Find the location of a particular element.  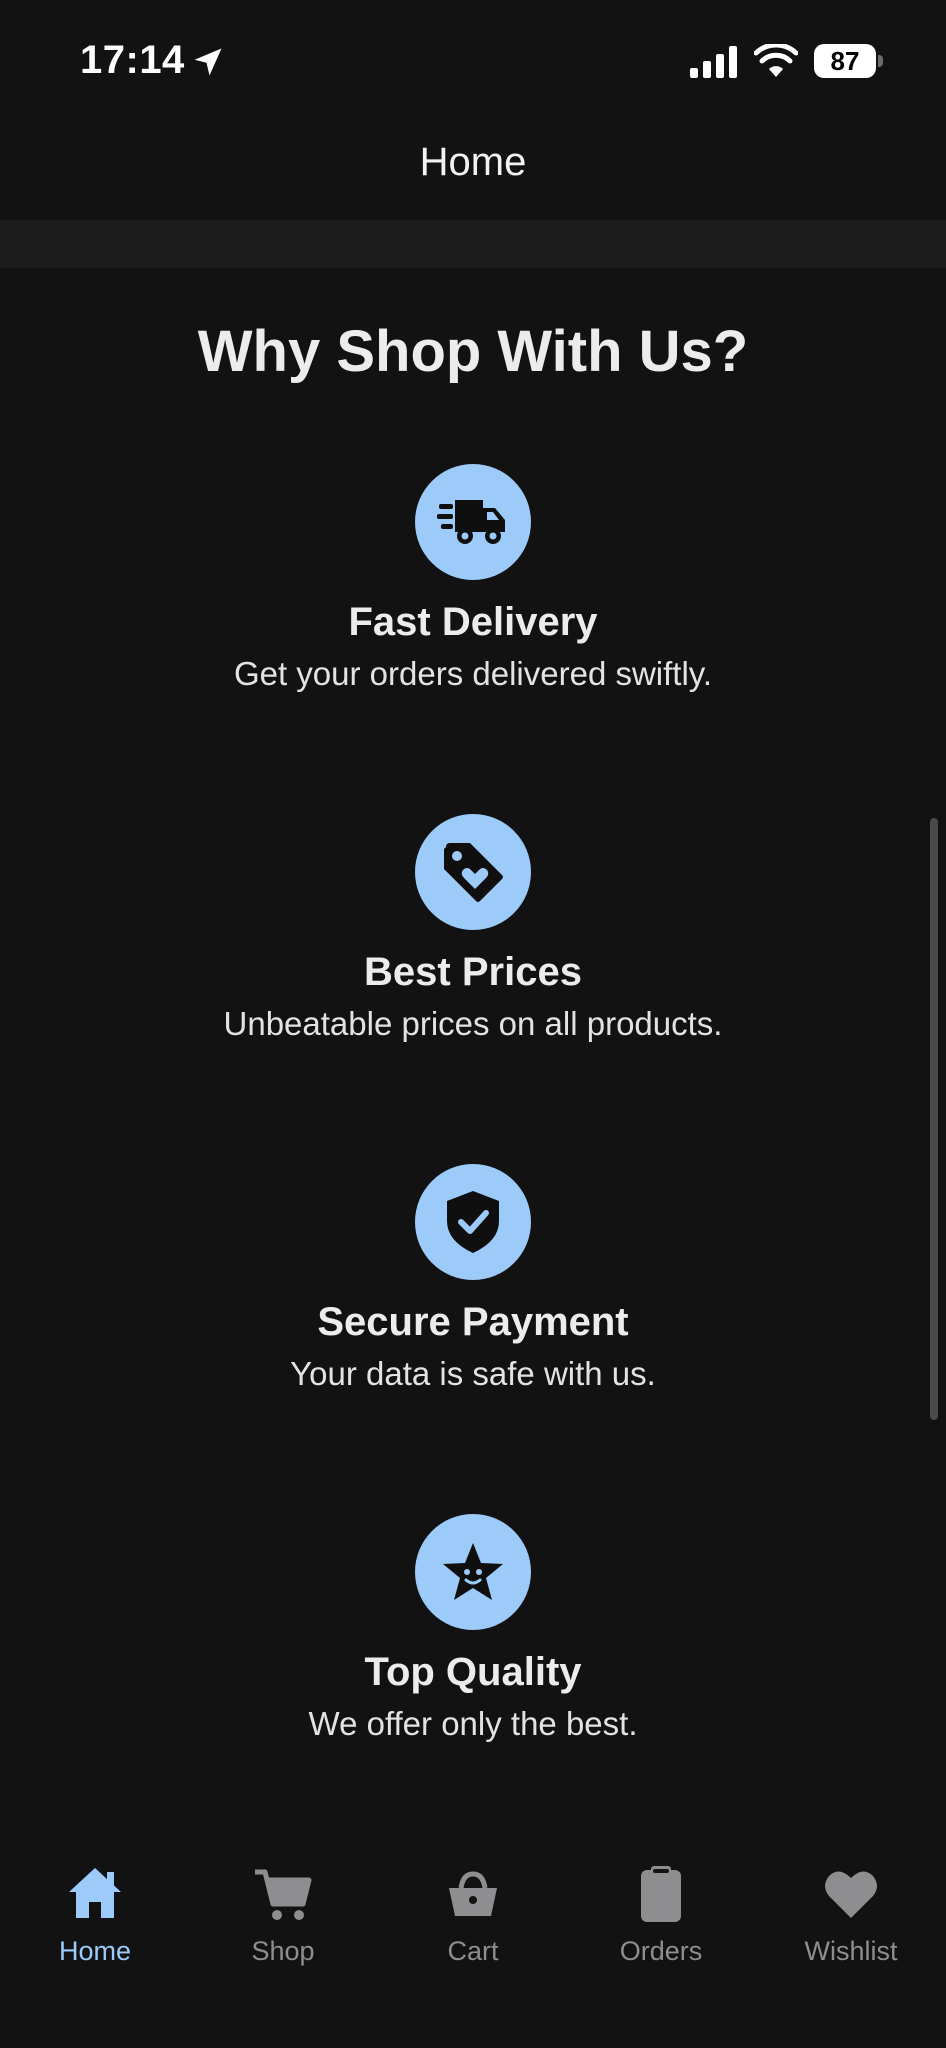

battery-cap is located at coordinates (880, 61).